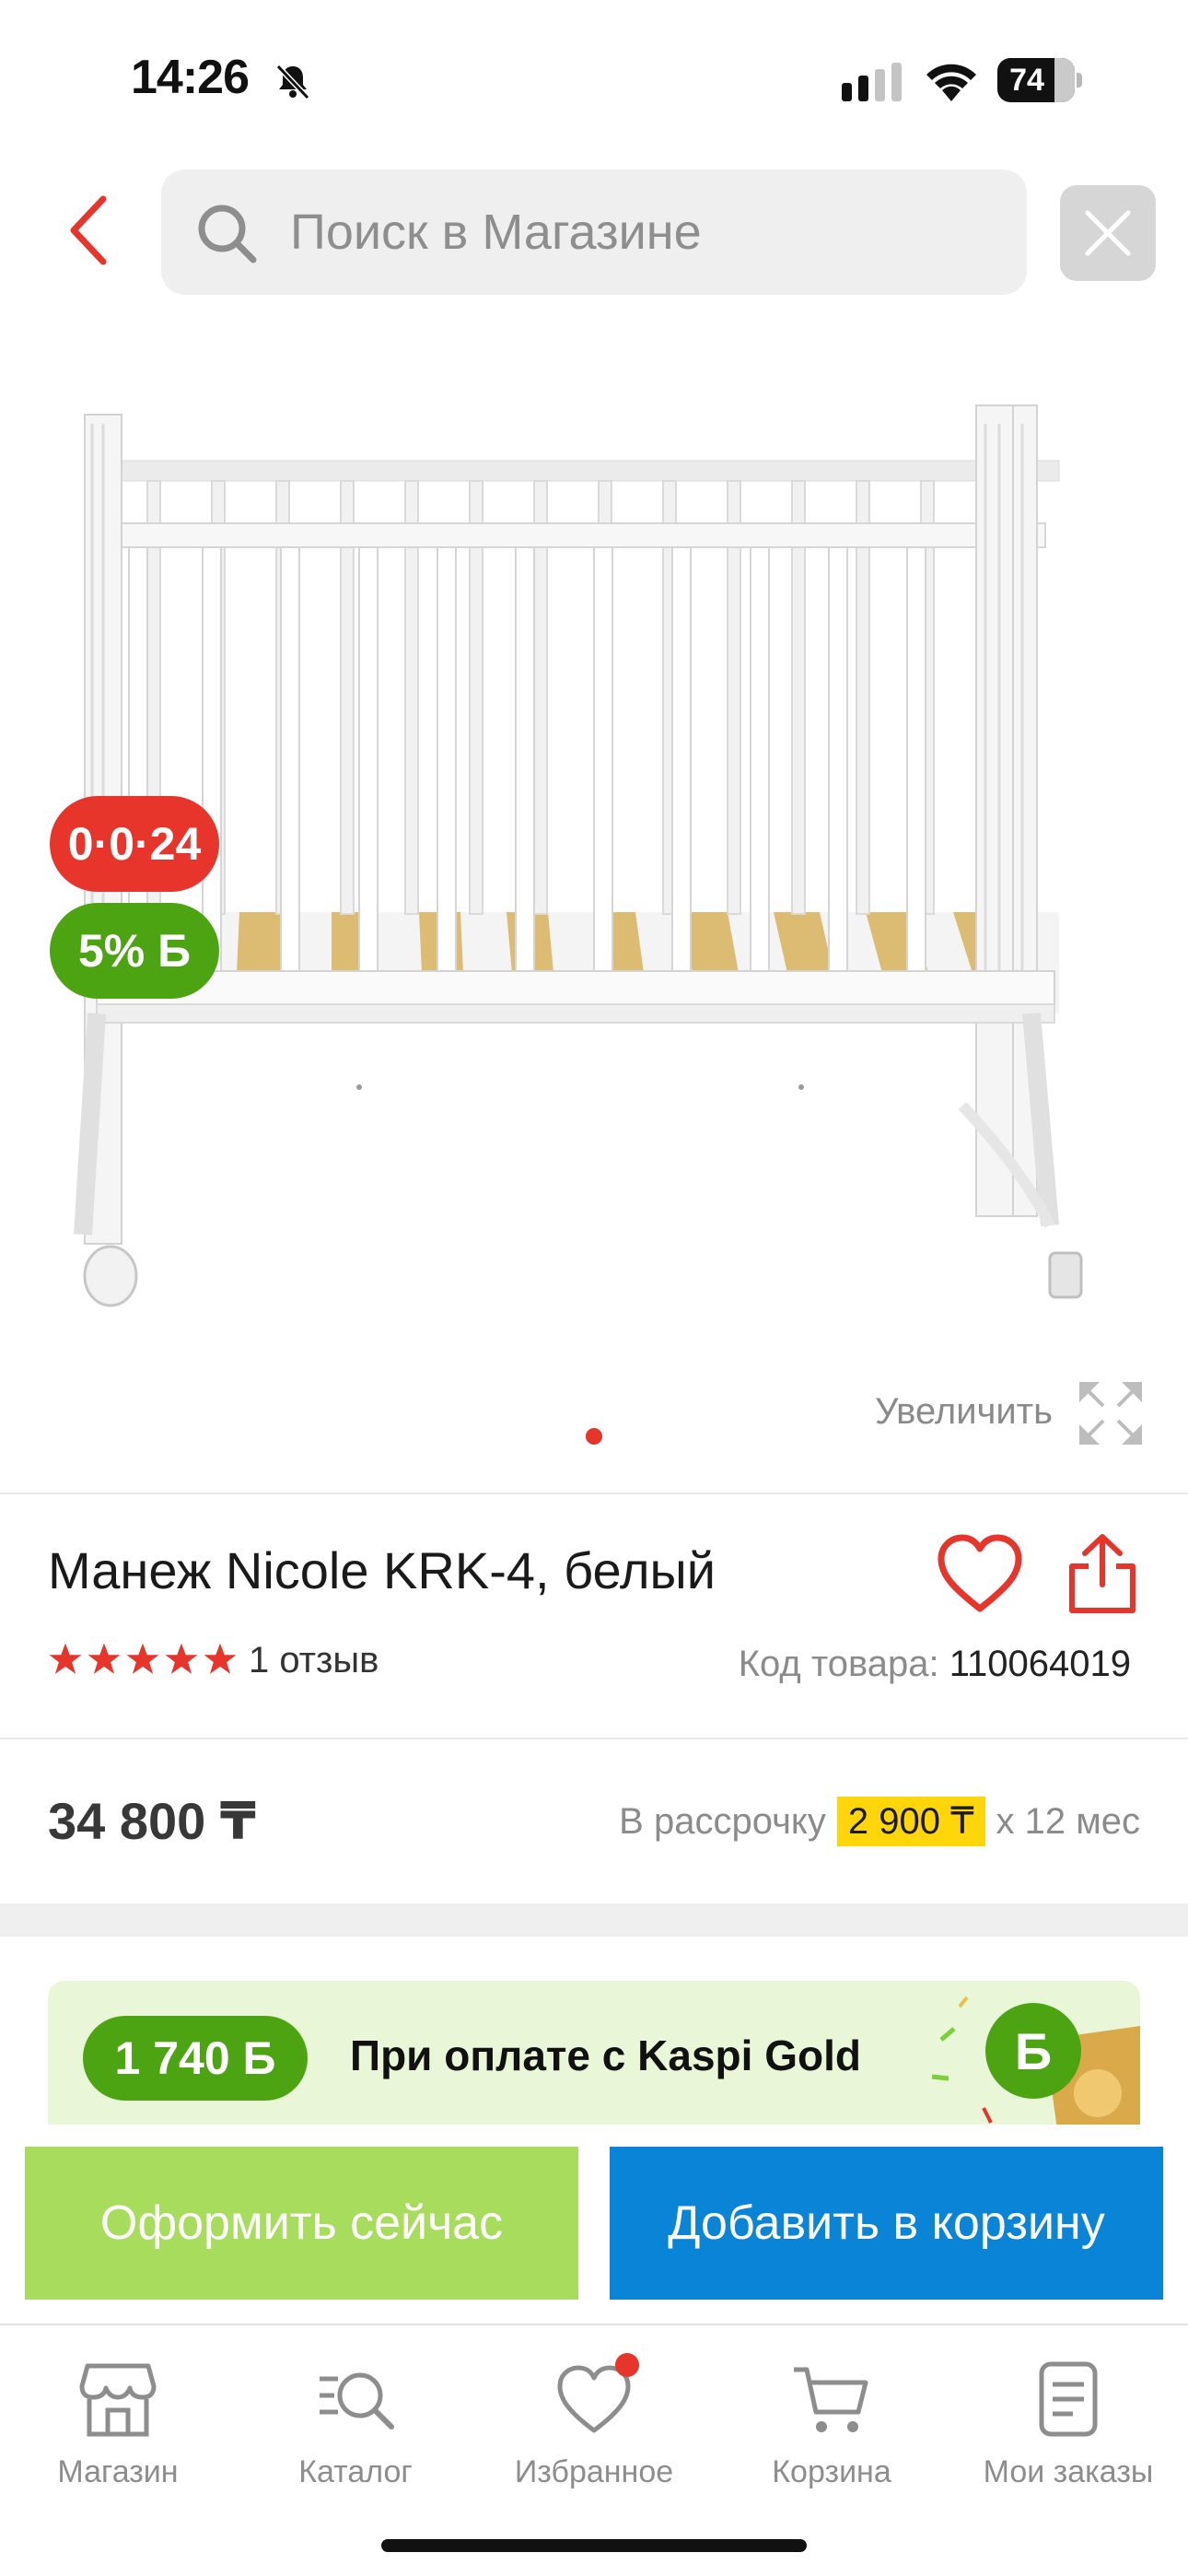  What do you see at coordinates (831, 2471) in the screenshot?
I see `tab-label: Корзина` at bounding box center [831, 2471].